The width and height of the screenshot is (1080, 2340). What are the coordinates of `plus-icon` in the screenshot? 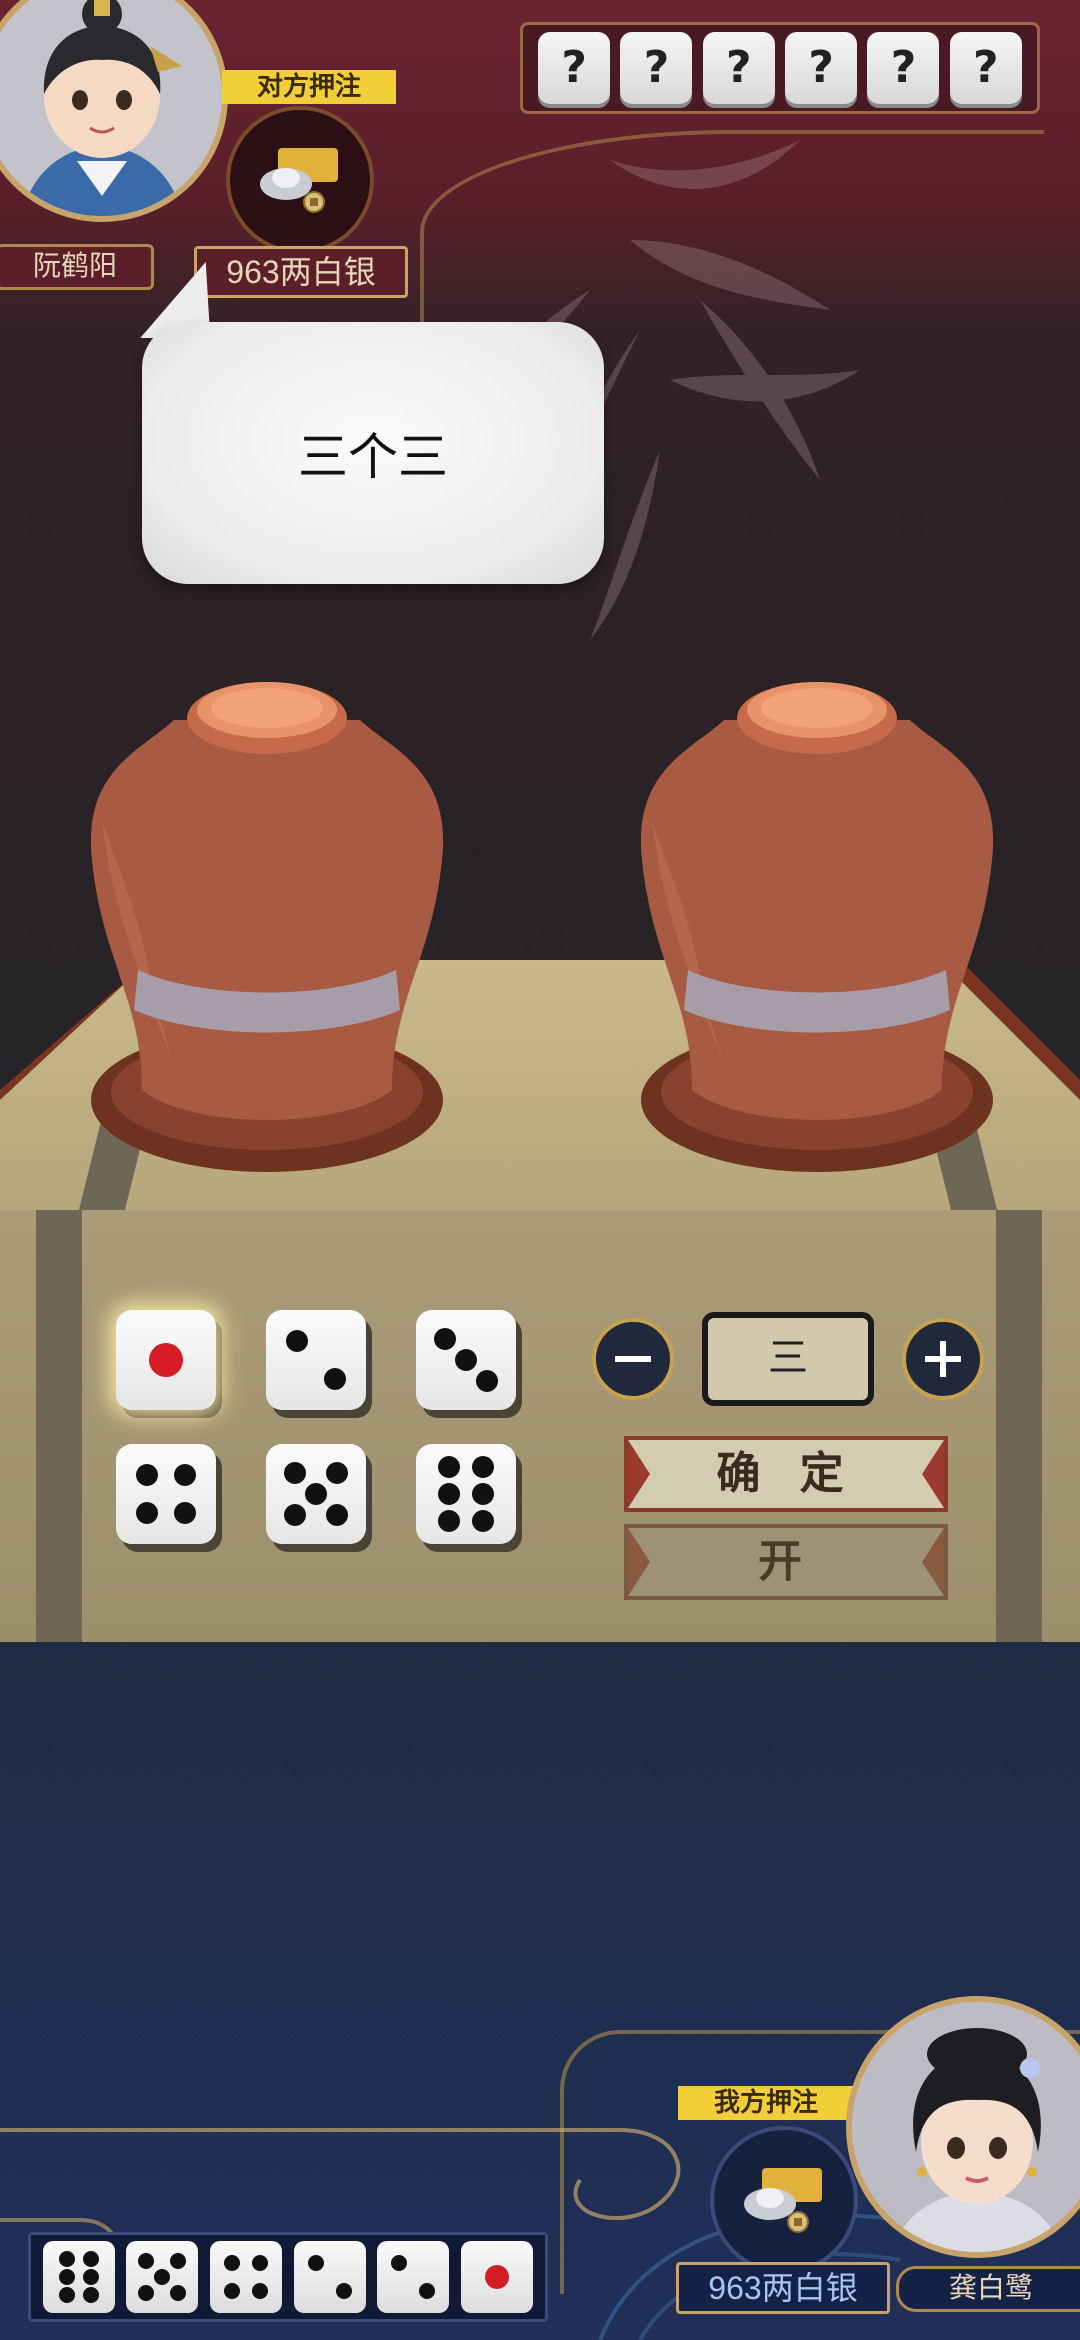 It's located at (943, 1359).